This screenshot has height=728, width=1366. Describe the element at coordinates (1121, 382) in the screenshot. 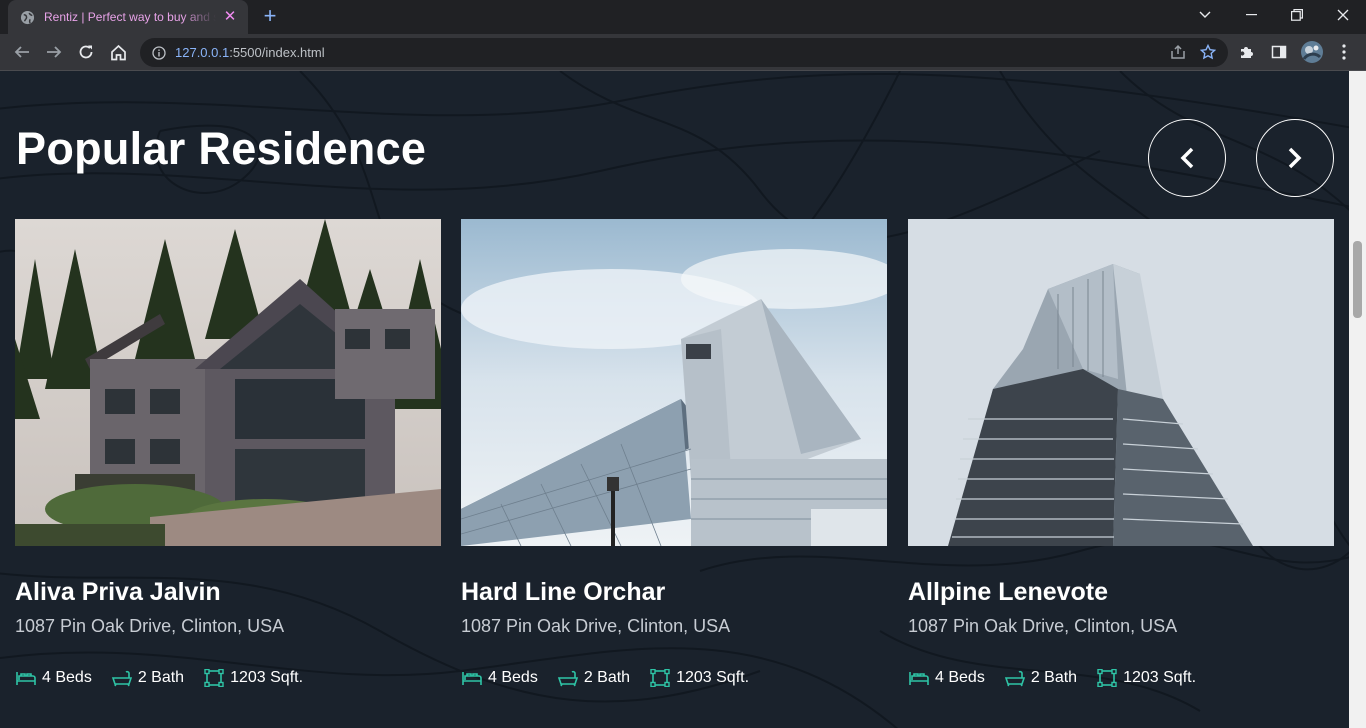

I see `property-image-skyscraper` at that location.